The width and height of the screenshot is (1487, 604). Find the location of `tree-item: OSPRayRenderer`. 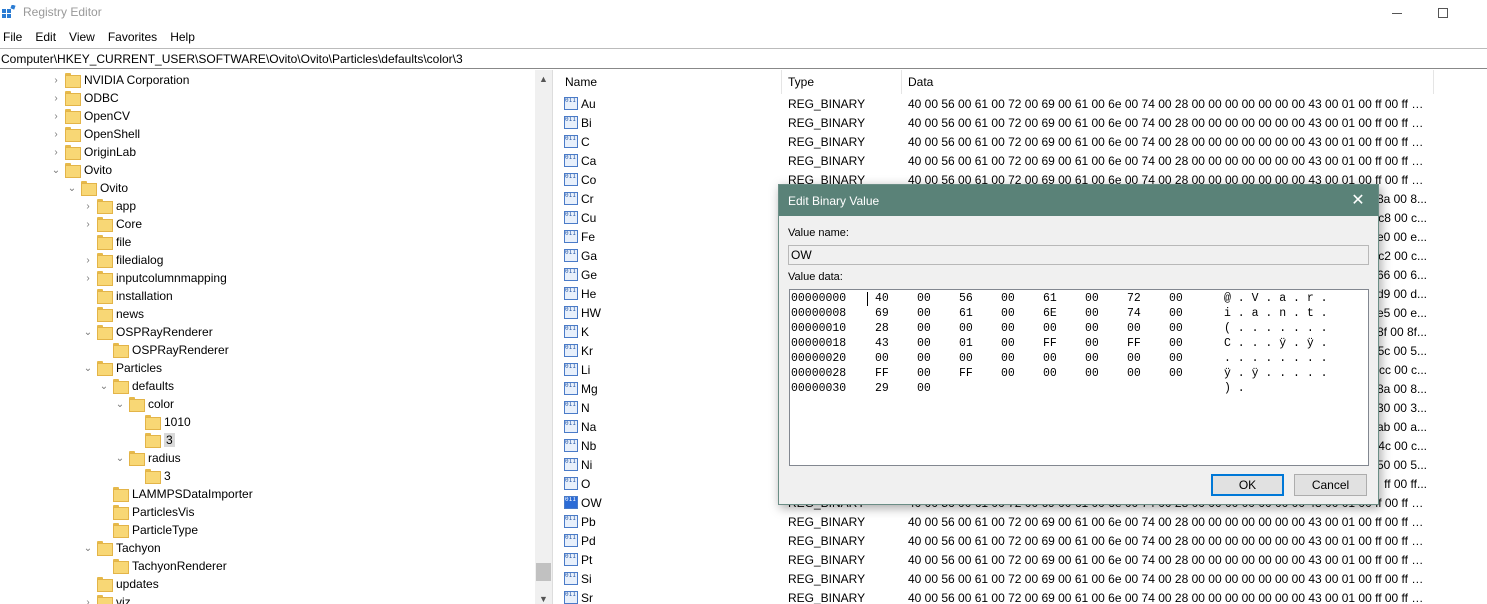

tree-item: OSPRayRenderer is located at coordinates (267, 350).